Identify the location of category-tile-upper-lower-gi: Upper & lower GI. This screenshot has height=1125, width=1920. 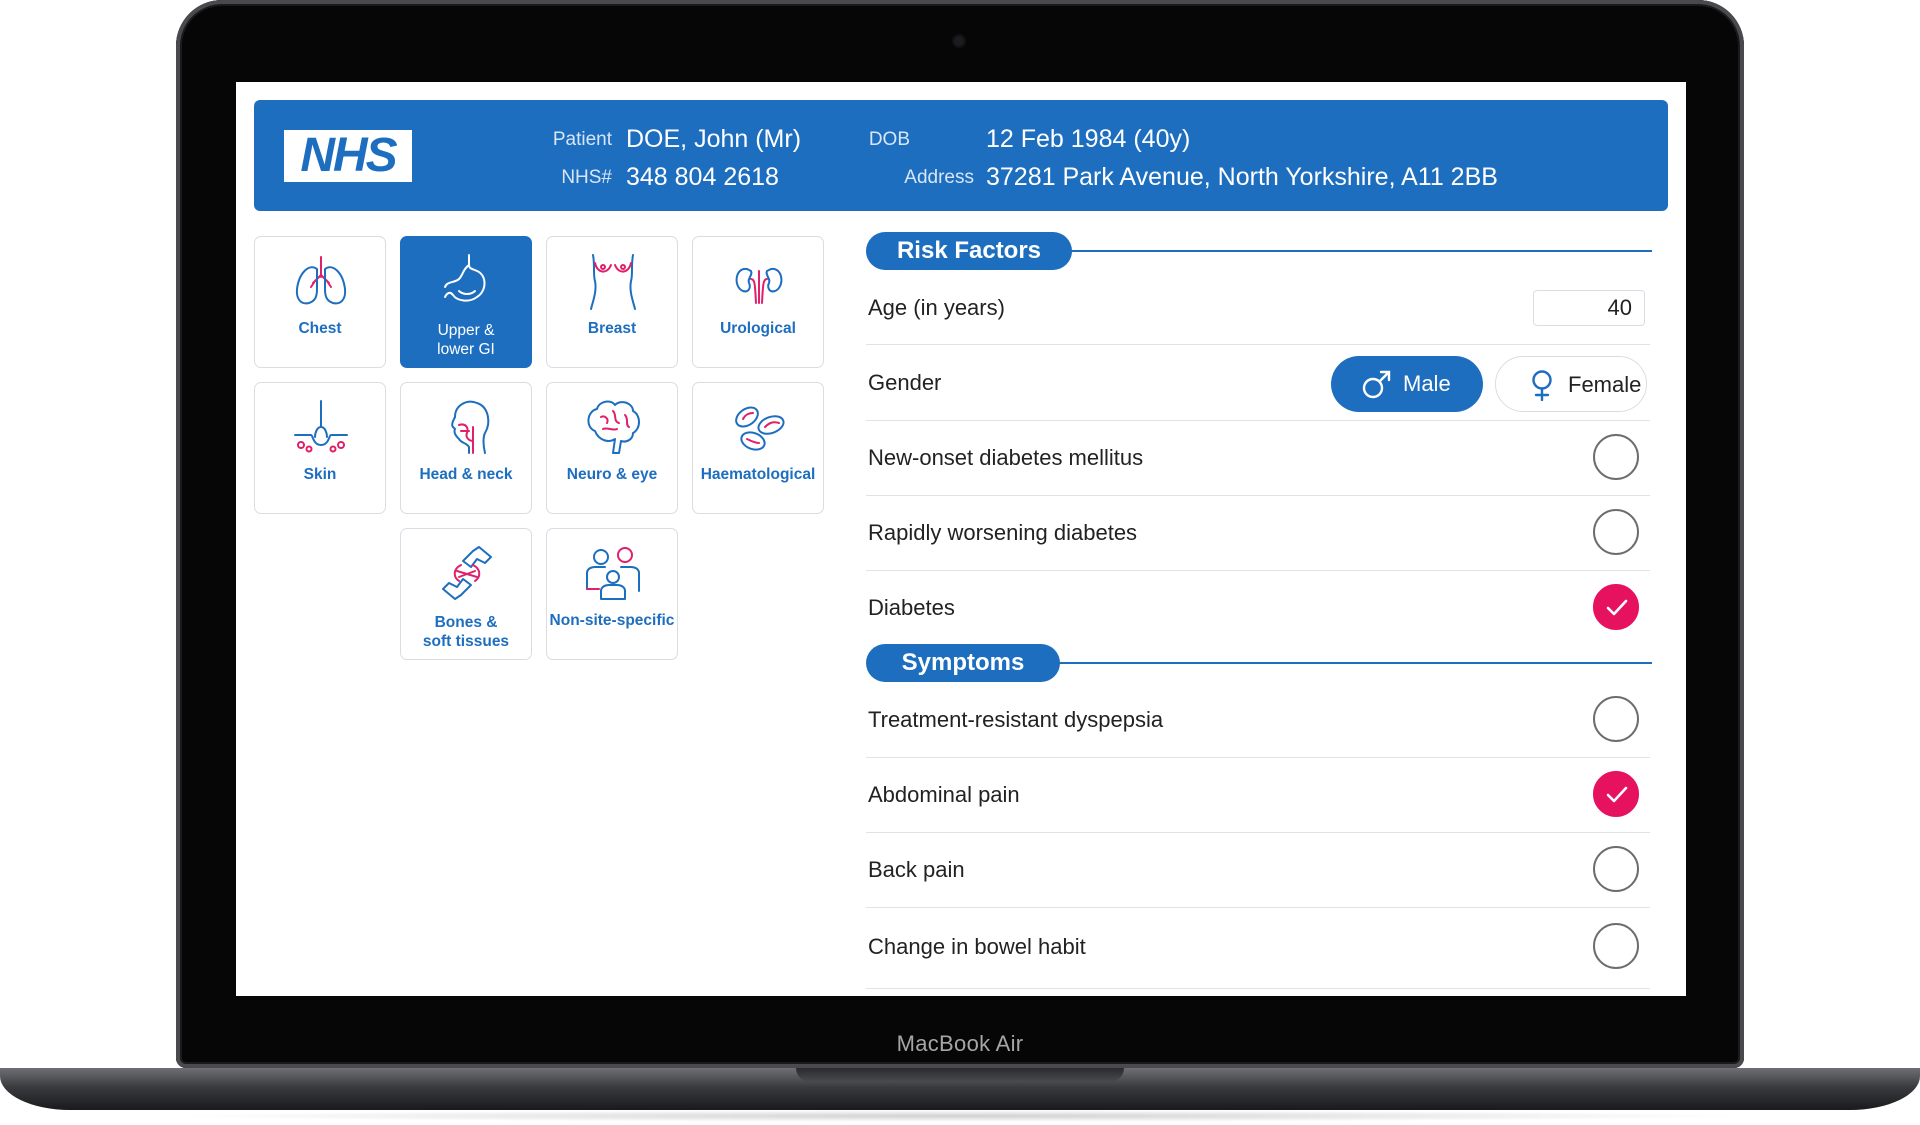
(466, 302).